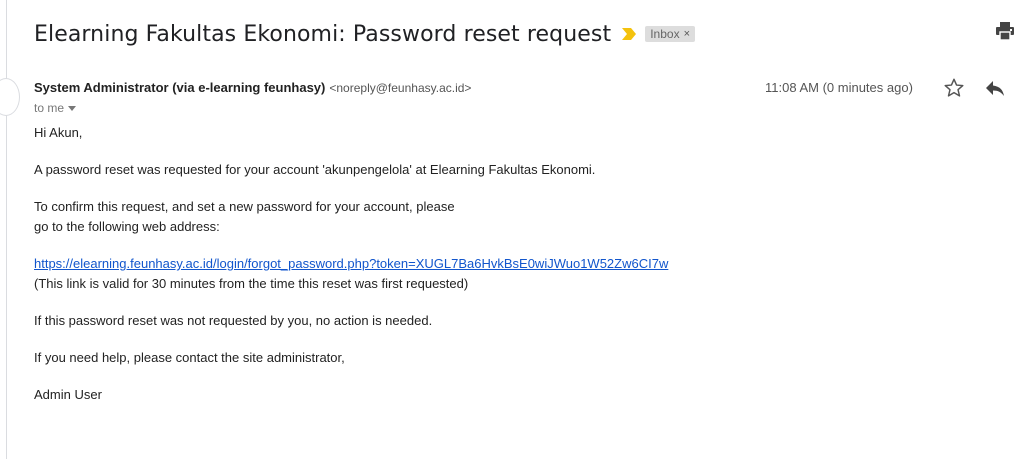  I want to click on left-border, so click(6, 229).